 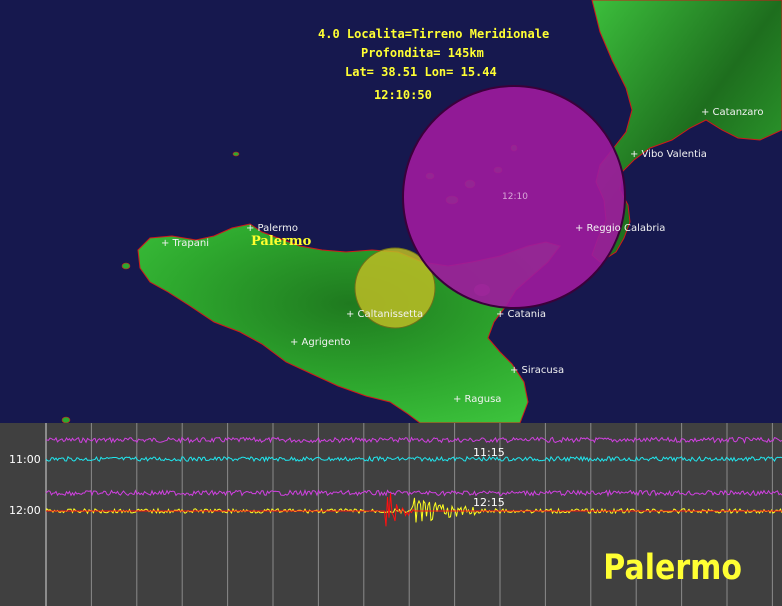 I want to click on event-info-time: 12:10:50, so click(x=403, y=95).